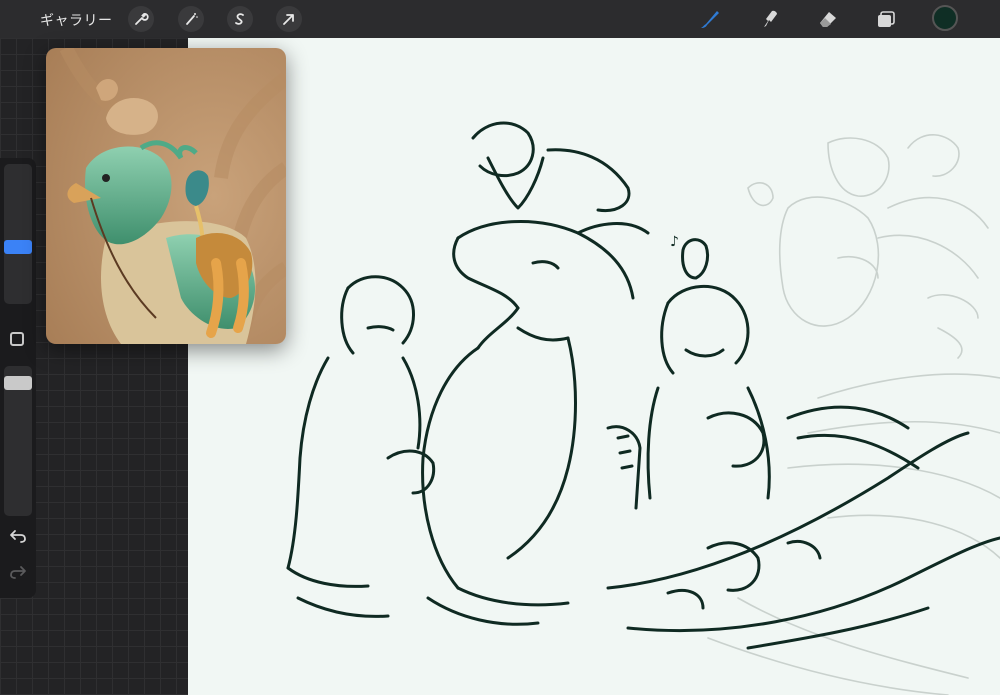 The width and height of the screenshot is (1000, 695). I want to click on color-picker-swatch, so click(945, 18).